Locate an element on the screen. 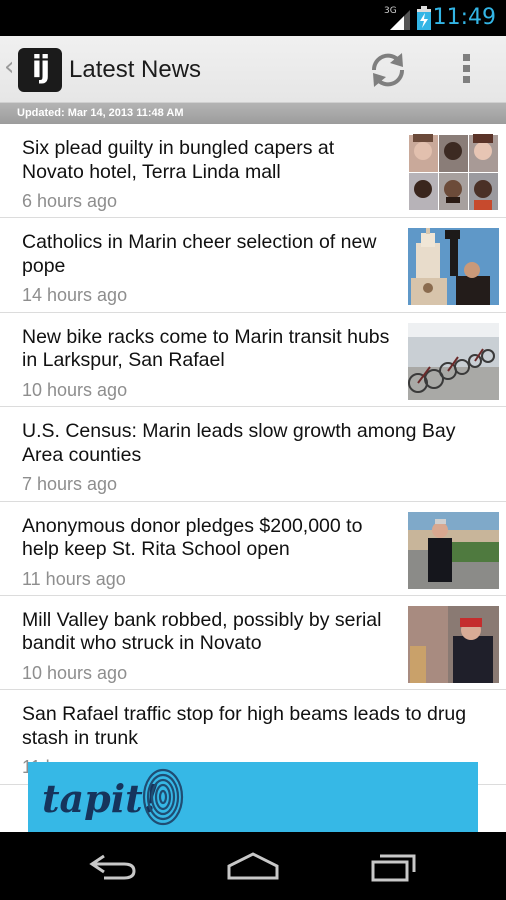  story-age: 11 hours ago is located at coordinates (74, 578).